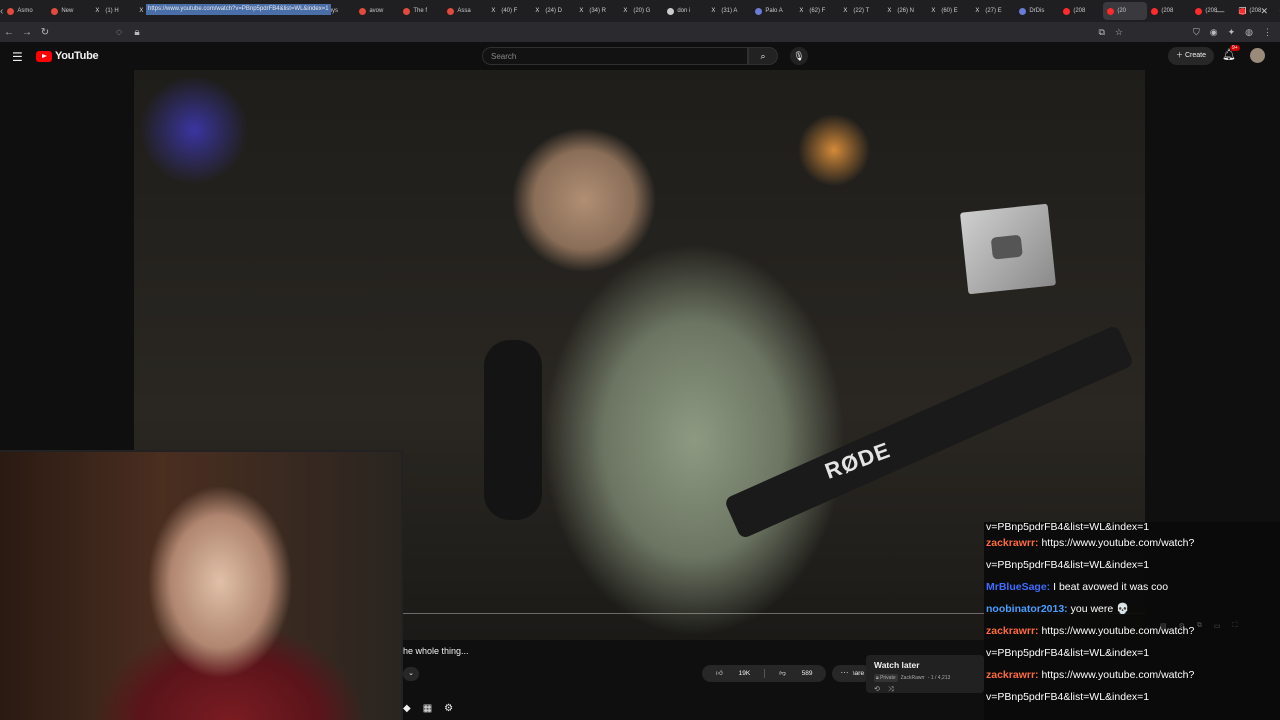 The image size is (1280, 720). What do you see at coordinates (1267, 32) in the screenshot?
I see `menu-dots-icon: ⋮` at bounding box center [1267, 32].